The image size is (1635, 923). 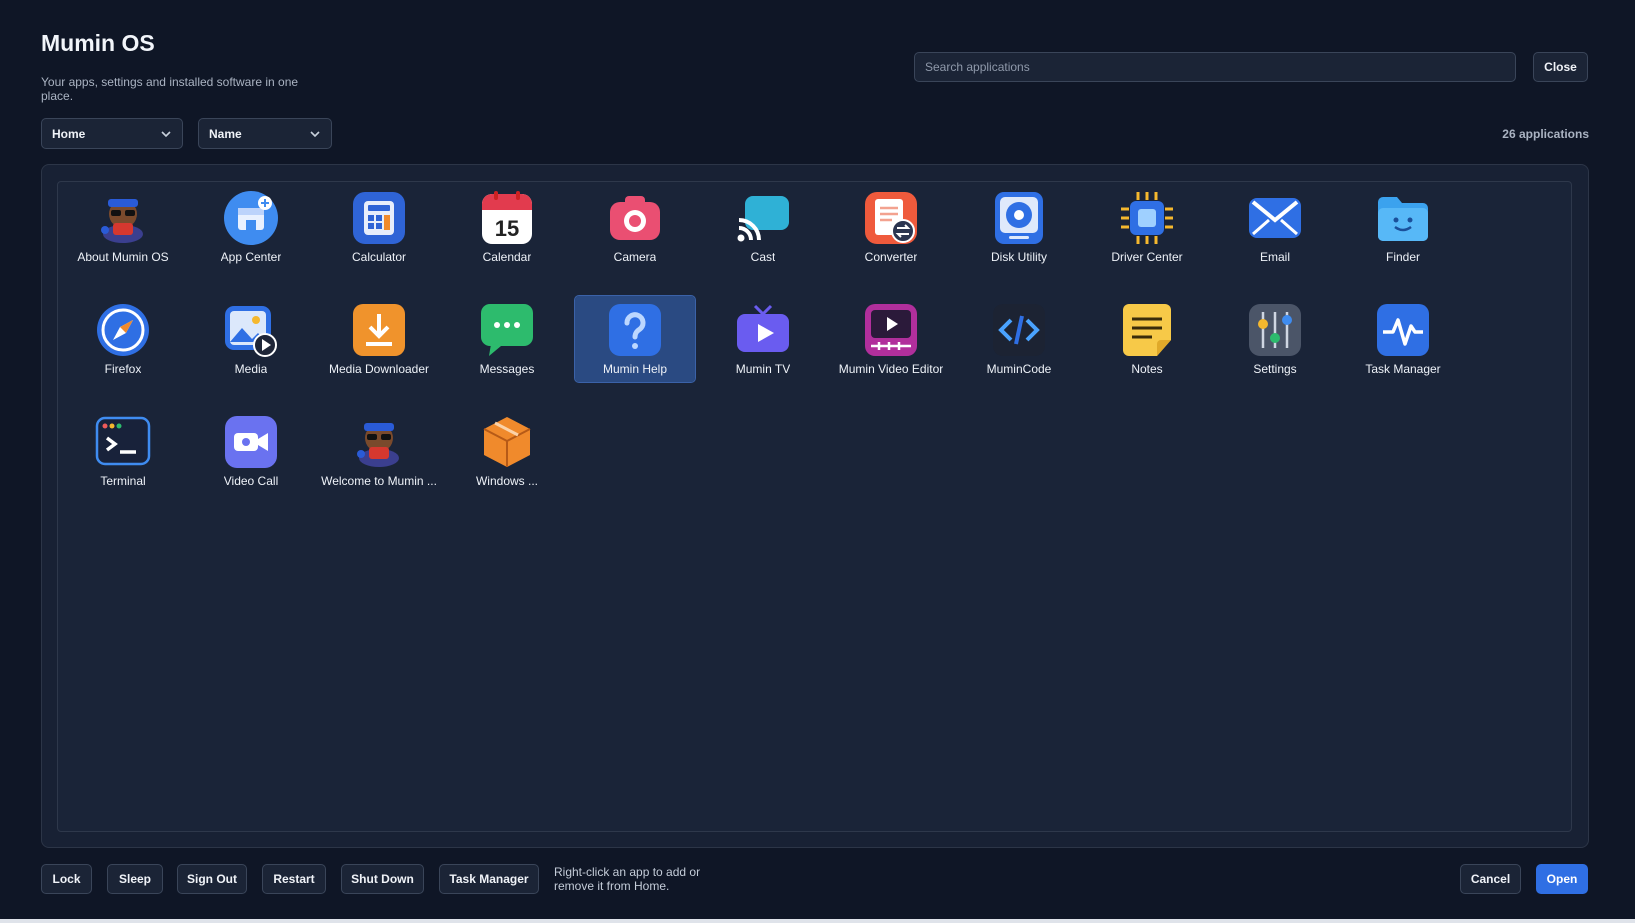 I want to click on app-label: Mumin Video Editor, so click(x=891, y=369).